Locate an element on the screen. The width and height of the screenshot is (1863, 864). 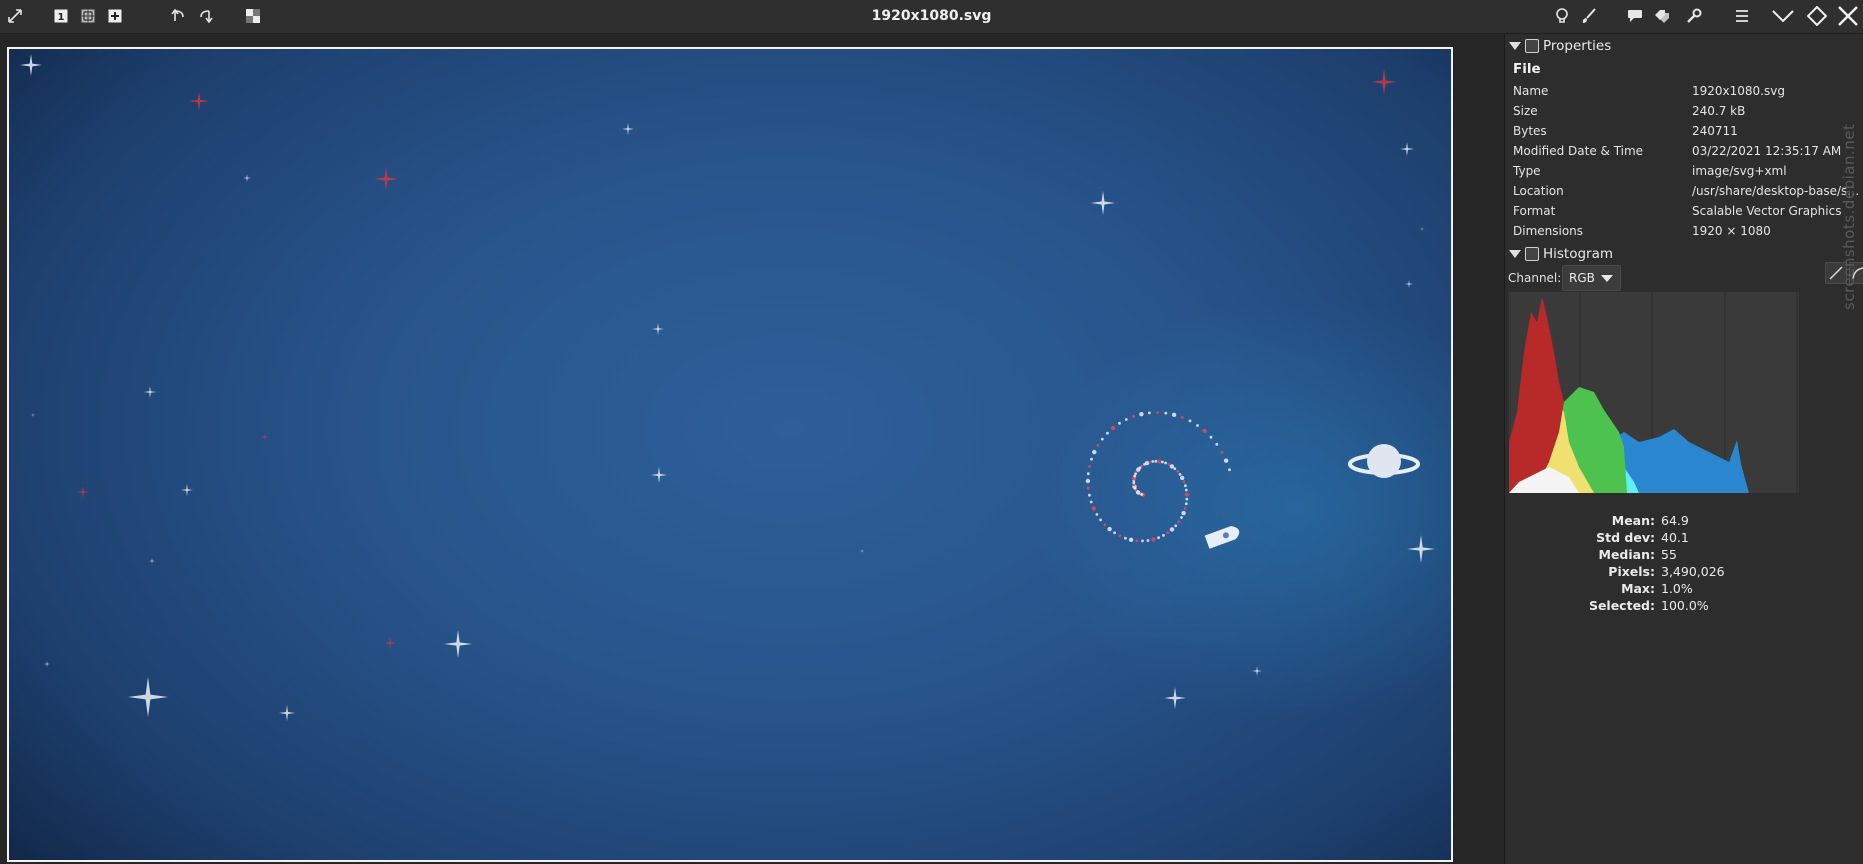
diamond-icon is located at coordinates (1817, 16).